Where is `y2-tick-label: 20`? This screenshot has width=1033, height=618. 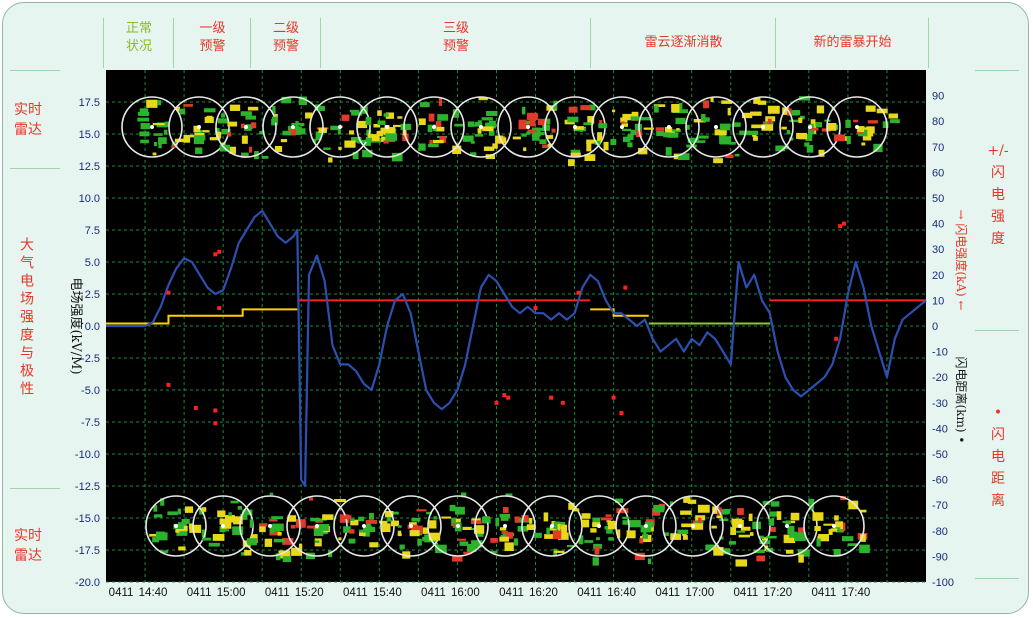
y2-tick-label: 20 is located at coordinates (938, 276).